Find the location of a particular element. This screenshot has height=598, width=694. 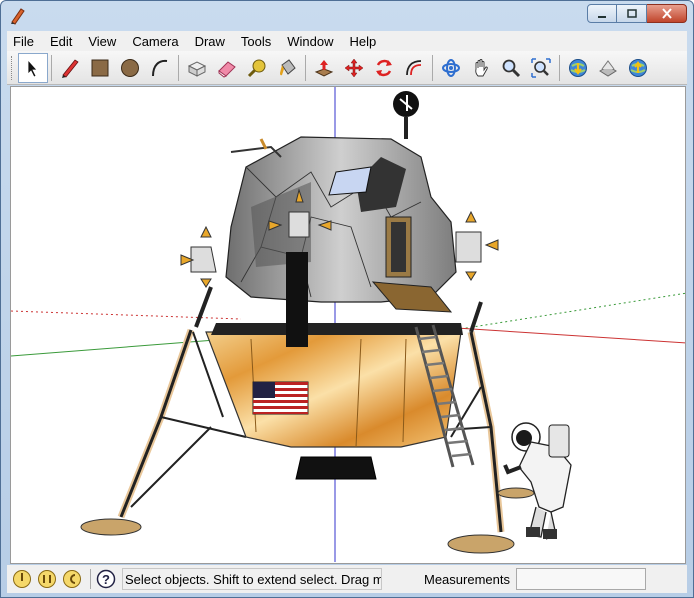

share-model-tool-button is located at coordinates (608, 68).